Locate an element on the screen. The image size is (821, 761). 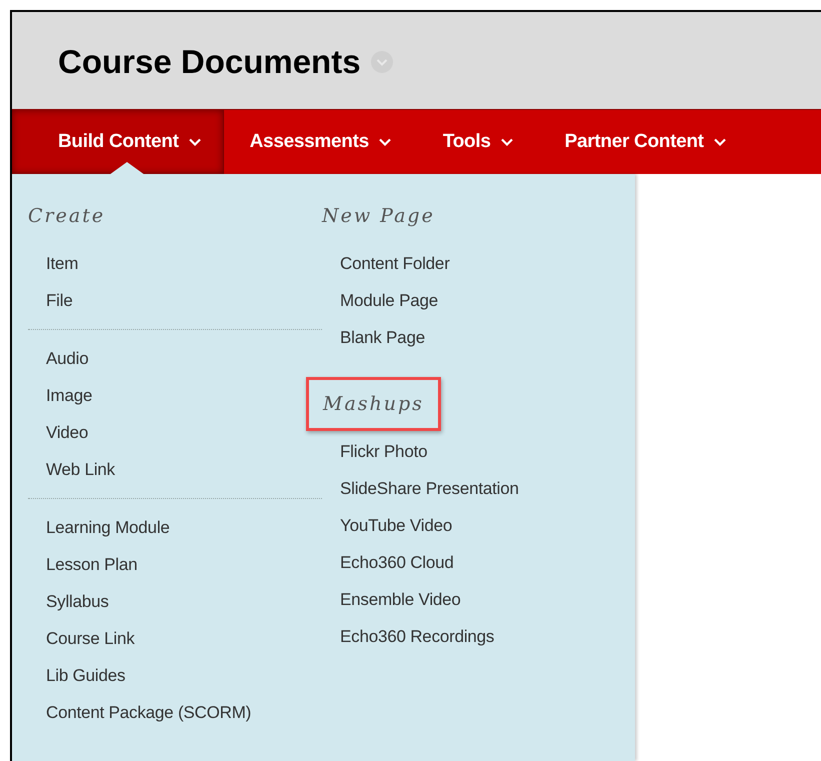
menu-item: Item is located at coordinates (53, 263).